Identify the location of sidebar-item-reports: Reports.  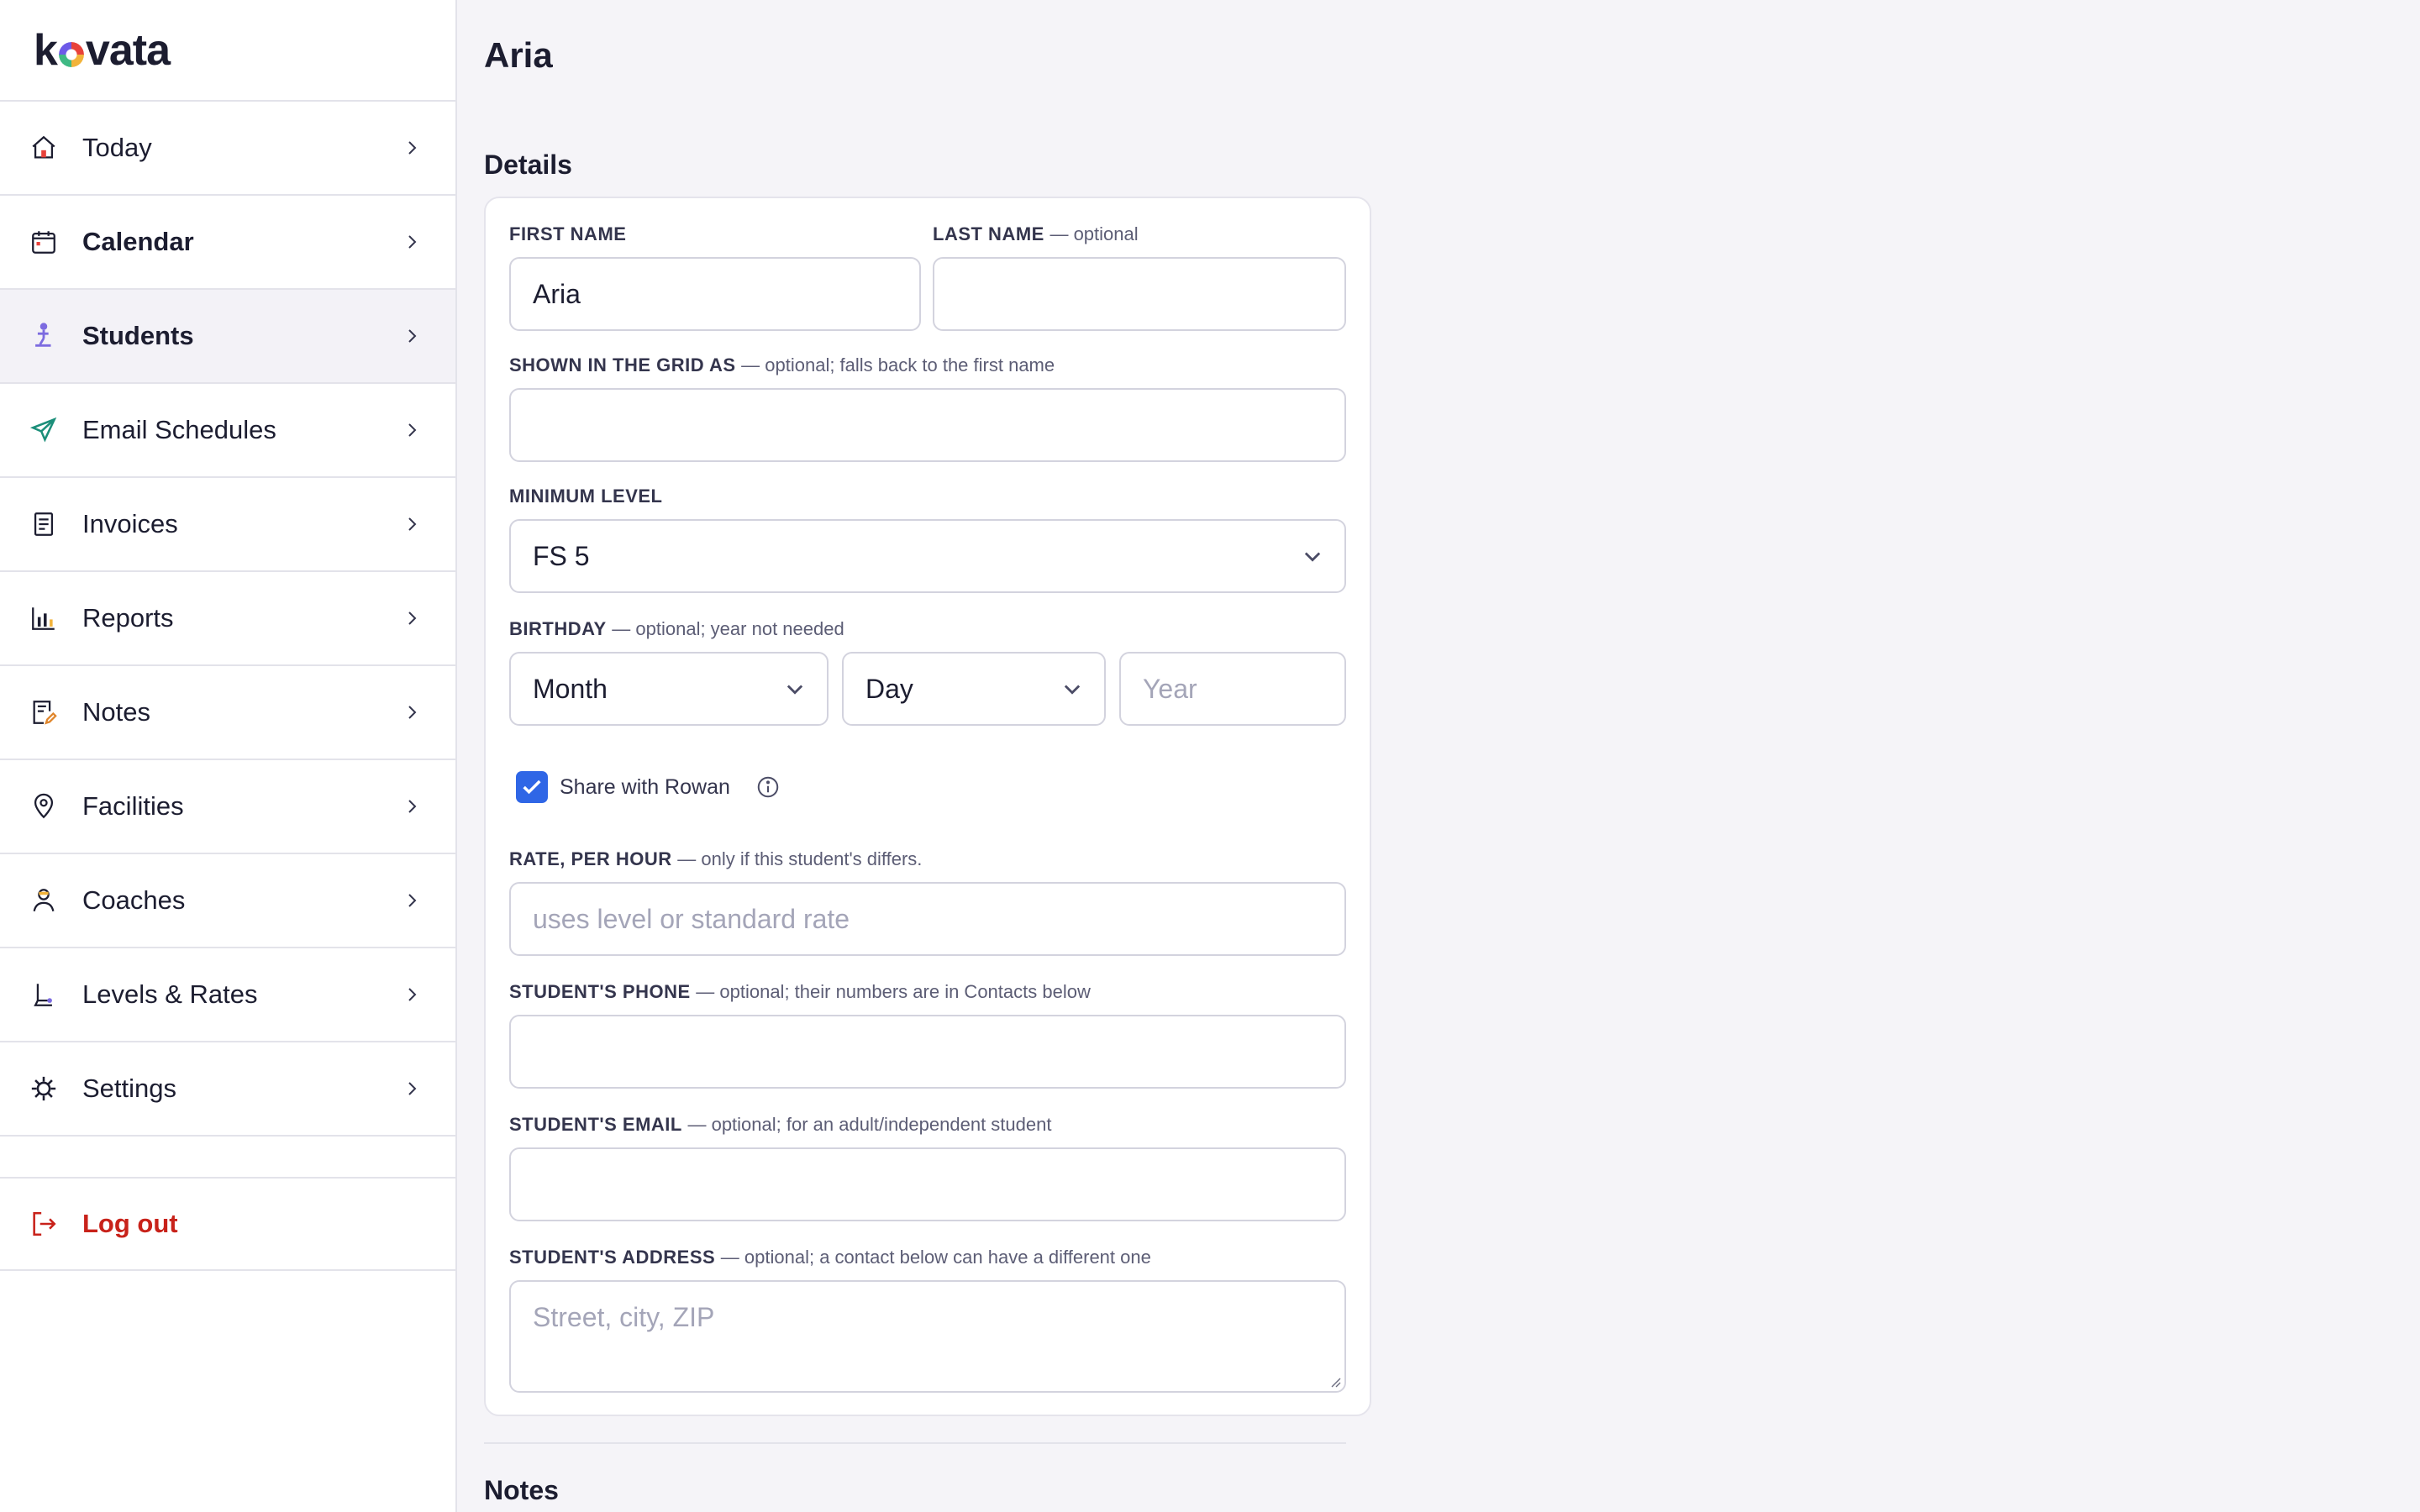
(227, 619).